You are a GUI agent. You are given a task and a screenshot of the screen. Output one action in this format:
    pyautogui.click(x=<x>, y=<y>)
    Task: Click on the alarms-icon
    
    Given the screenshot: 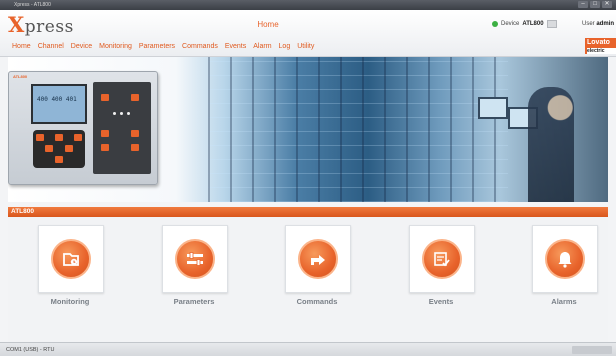 What is the action you would take?
    pyautogui.click(x=565, y=259)
    